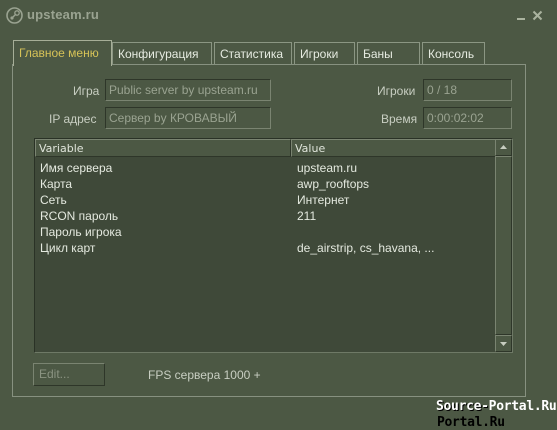  I want to click on variable-name: Карта, so click(56, 184).